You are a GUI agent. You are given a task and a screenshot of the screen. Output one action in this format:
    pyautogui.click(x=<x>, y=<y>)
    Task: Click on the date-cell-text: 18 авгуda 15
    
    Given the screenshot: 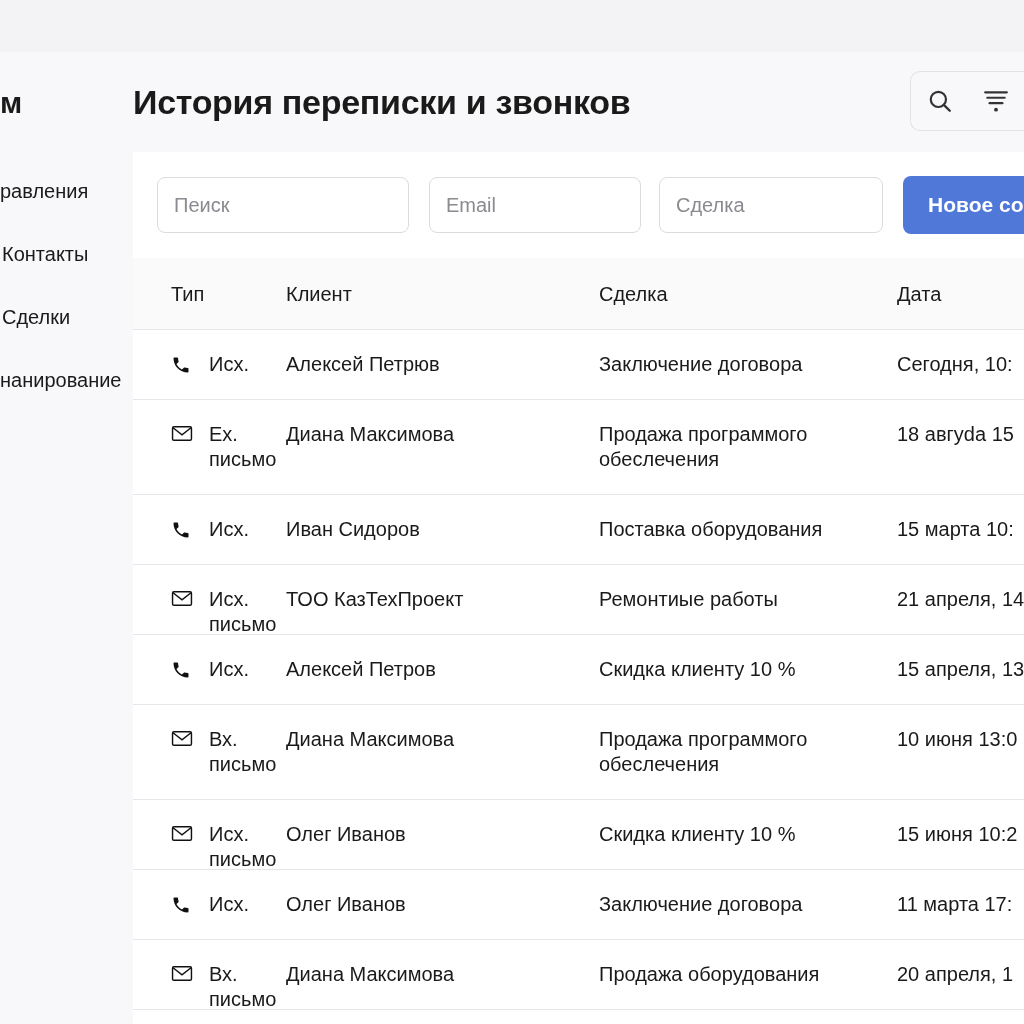 What is the action you would take?
    pyautogui.click(x=956, y=434)
    